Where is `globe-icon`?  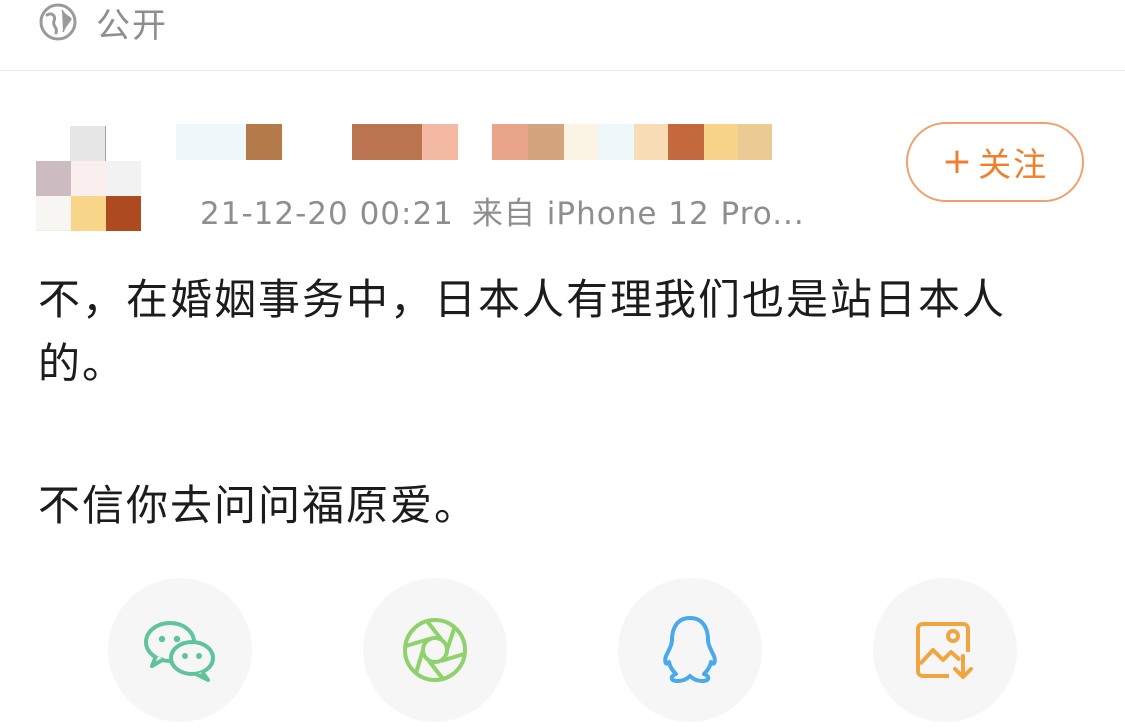 globe-icon is located at coordinates (58, 22).